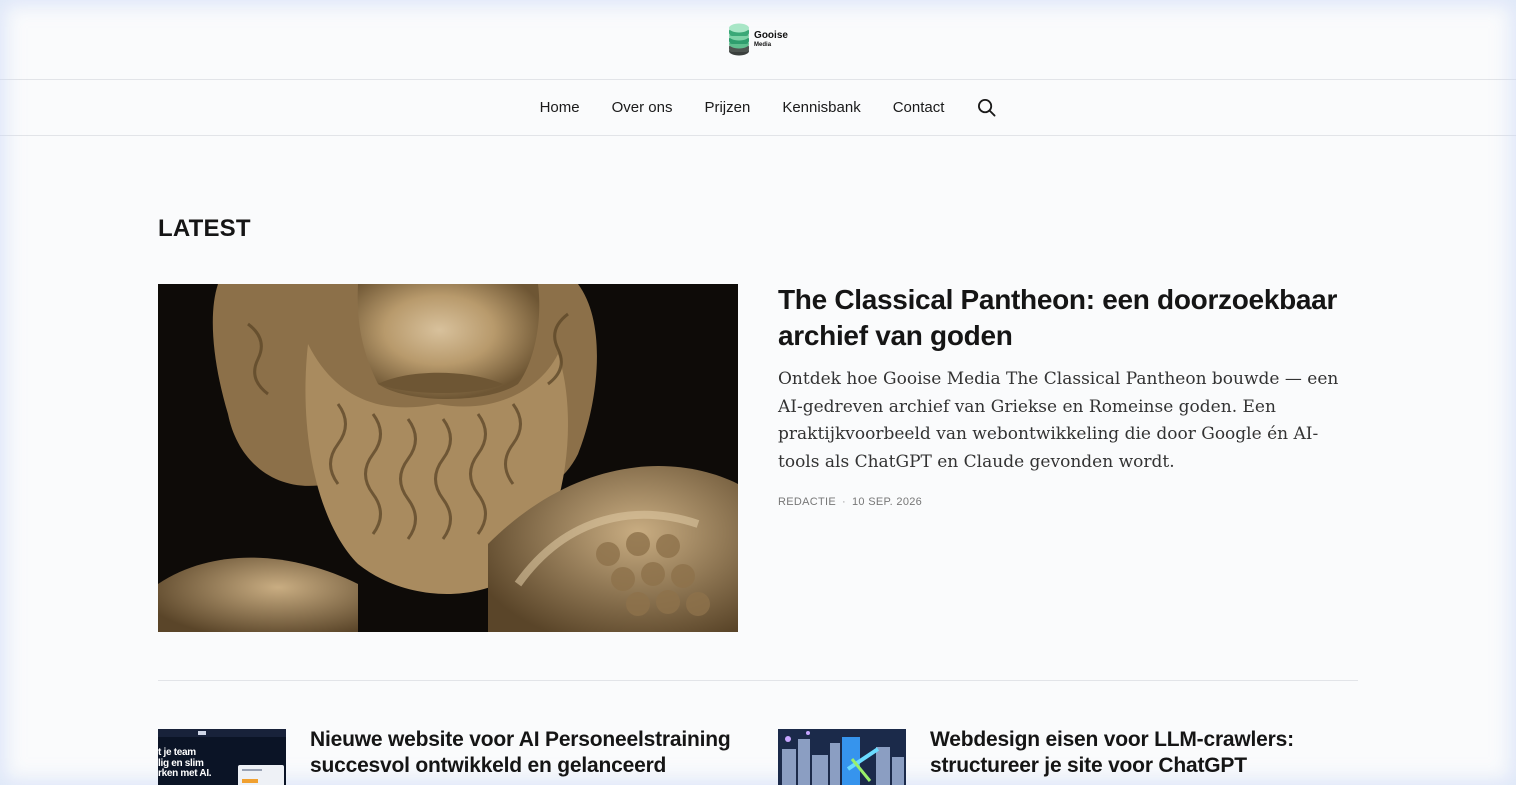  Describe the element at coordinates (919, 107) in the screenshot. I see `nav-item-contact: Contact` at that location.